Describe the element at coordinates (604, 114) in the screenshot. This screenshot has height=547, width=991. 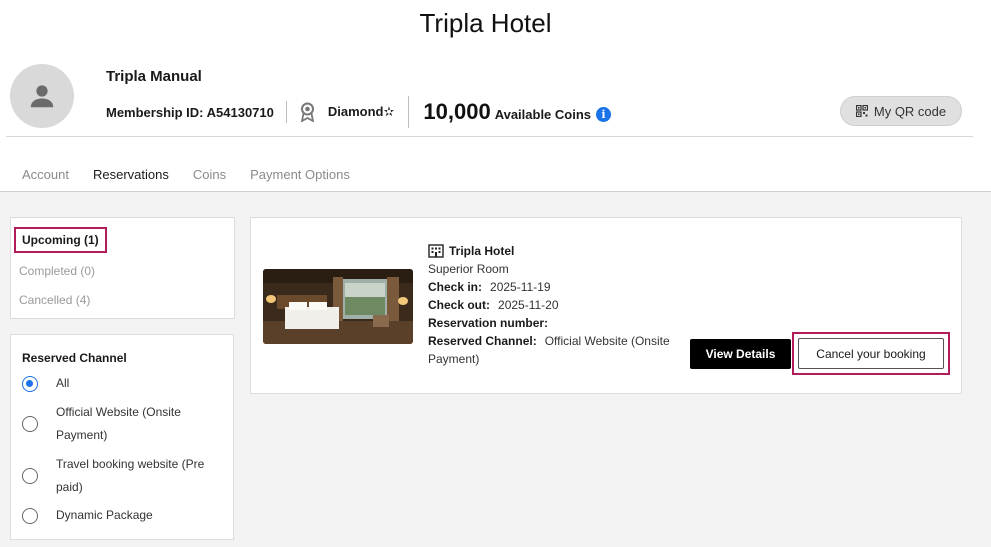
I see `info-icon: i` at that location.